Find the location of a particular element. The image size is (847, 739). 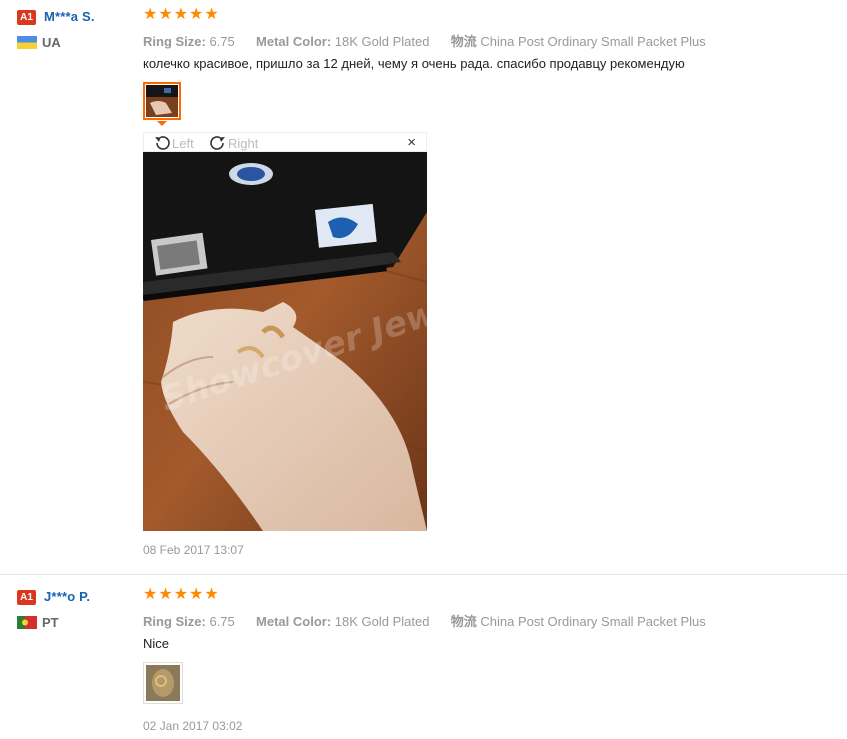

rotate-right-button: Right is located at coordinates (233, 143).